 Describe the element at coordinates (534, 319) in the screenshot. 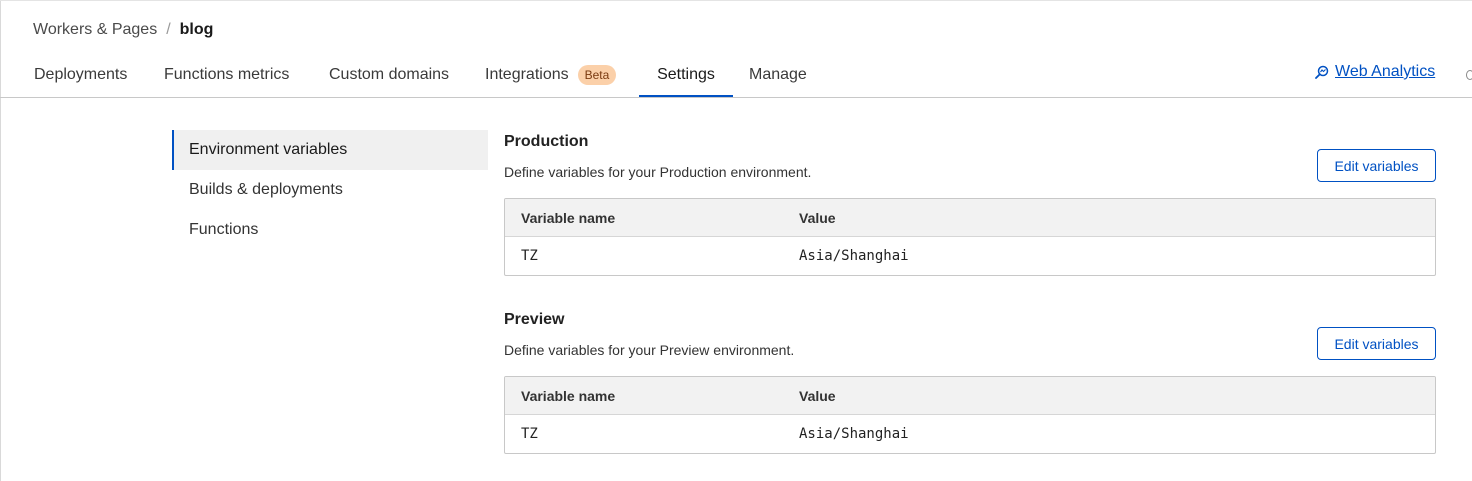

I see `preview-title: Preview` at that location.